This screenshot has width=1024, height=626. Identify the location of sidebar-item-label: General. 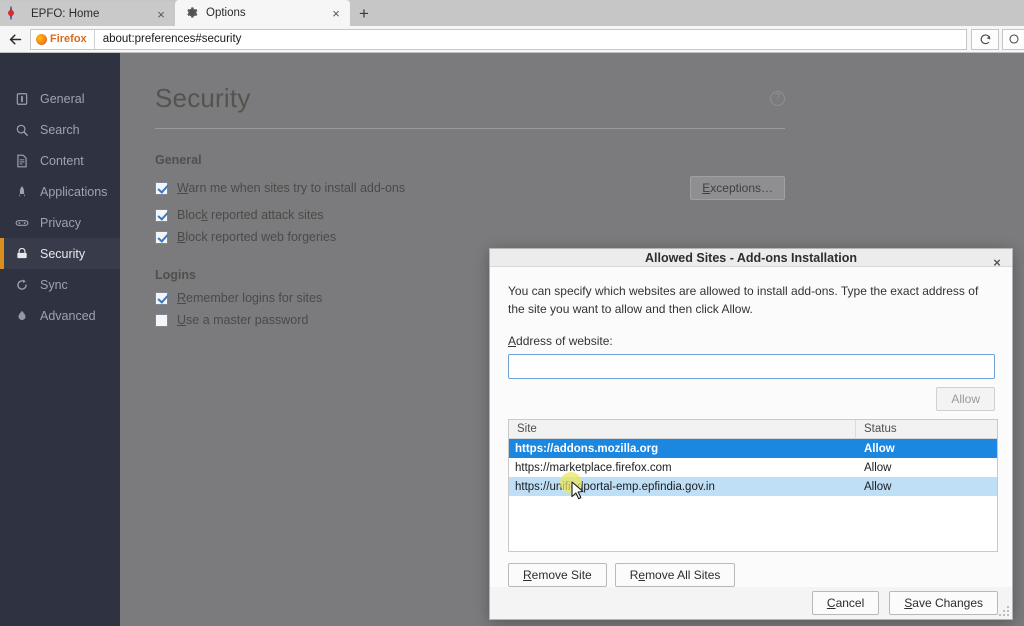
(62, 98).